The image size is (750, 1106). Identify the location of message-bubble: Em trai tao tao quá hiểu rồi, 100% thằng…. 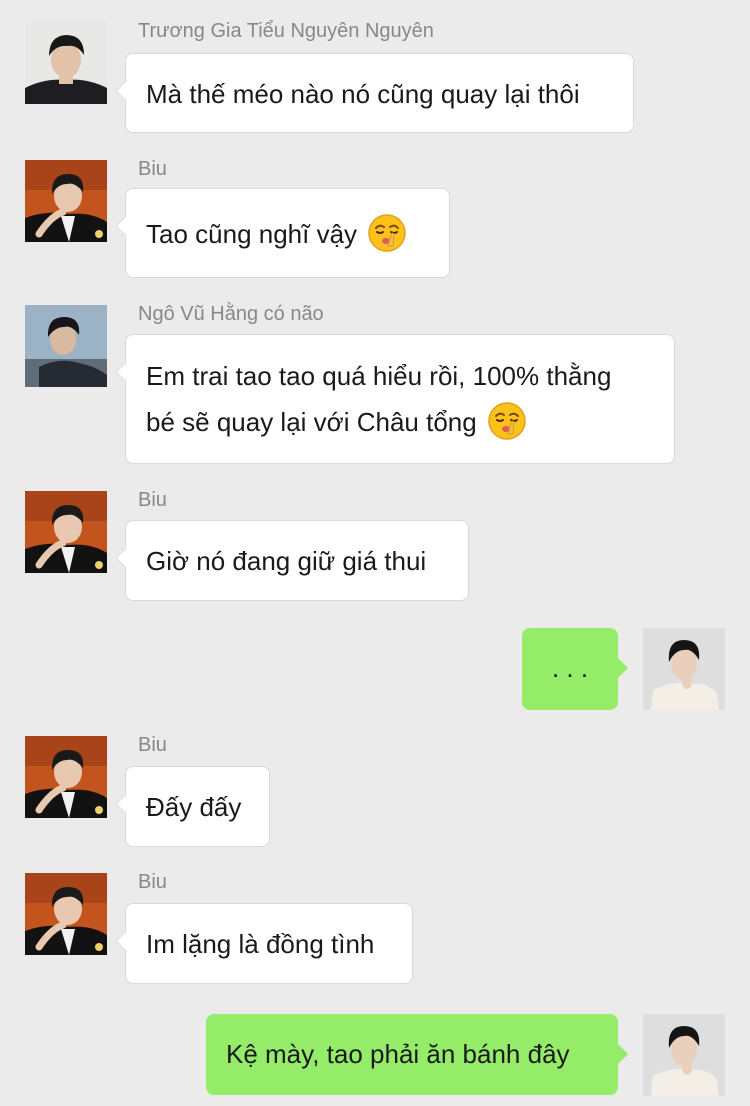
(395, 399).